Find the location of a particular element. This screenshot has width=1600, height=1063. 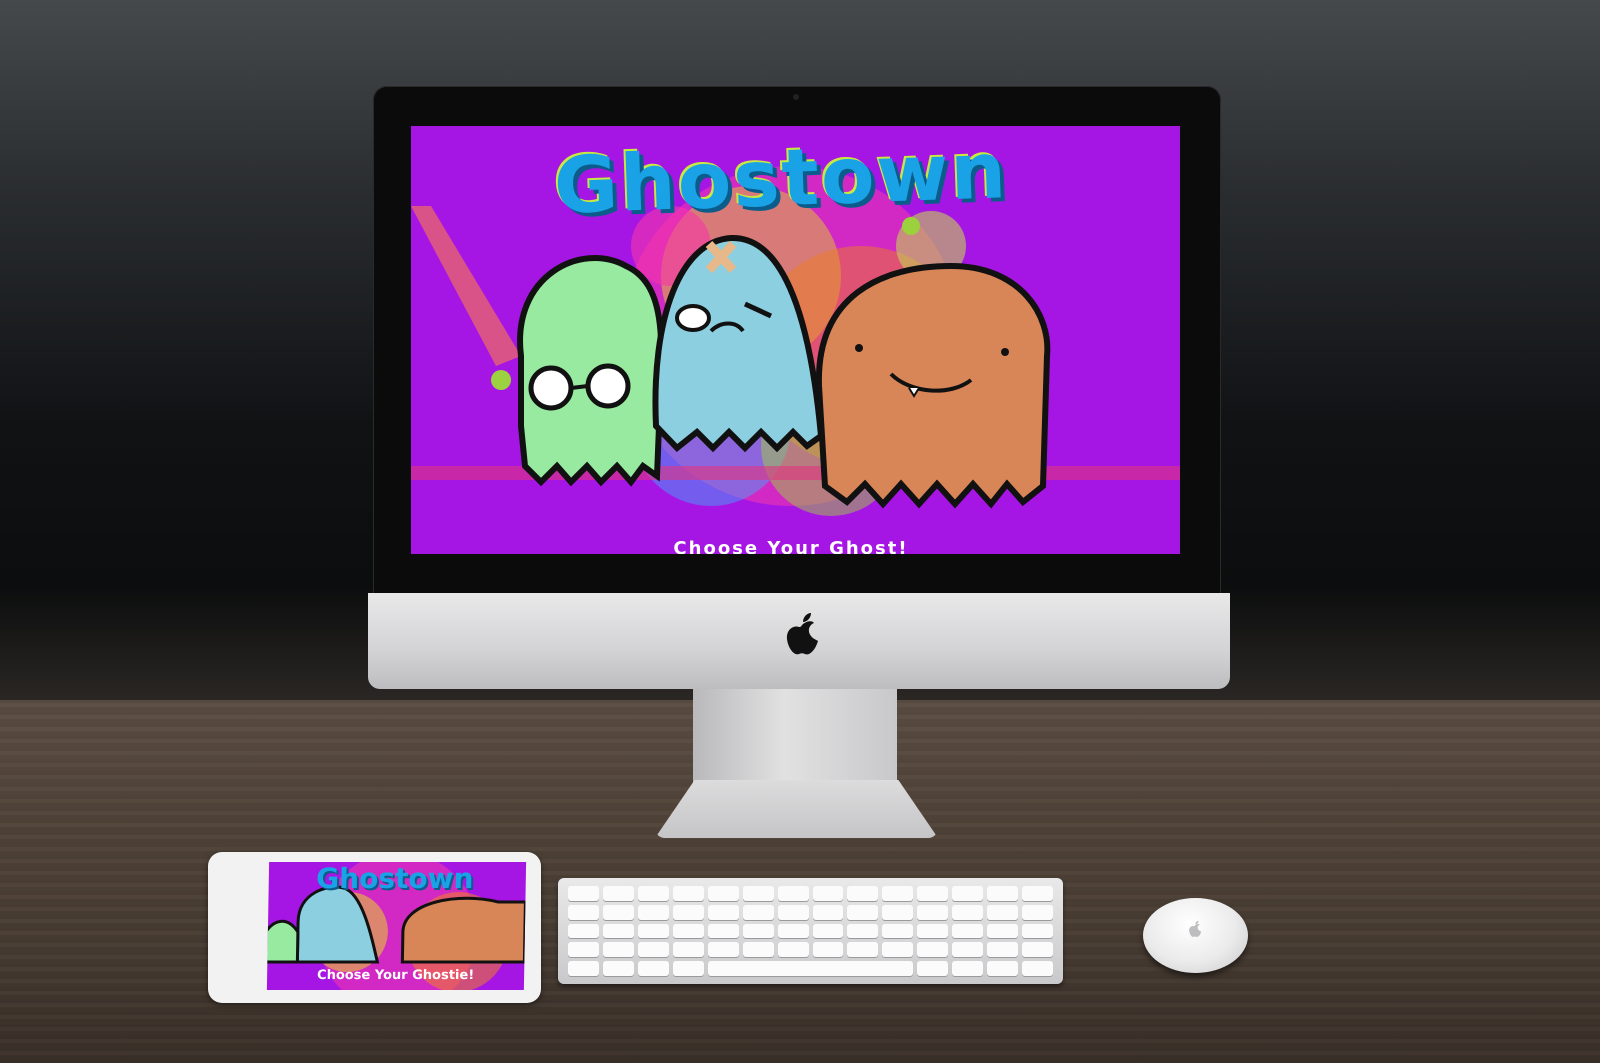

keyboard is located at coordinates (810, 931).